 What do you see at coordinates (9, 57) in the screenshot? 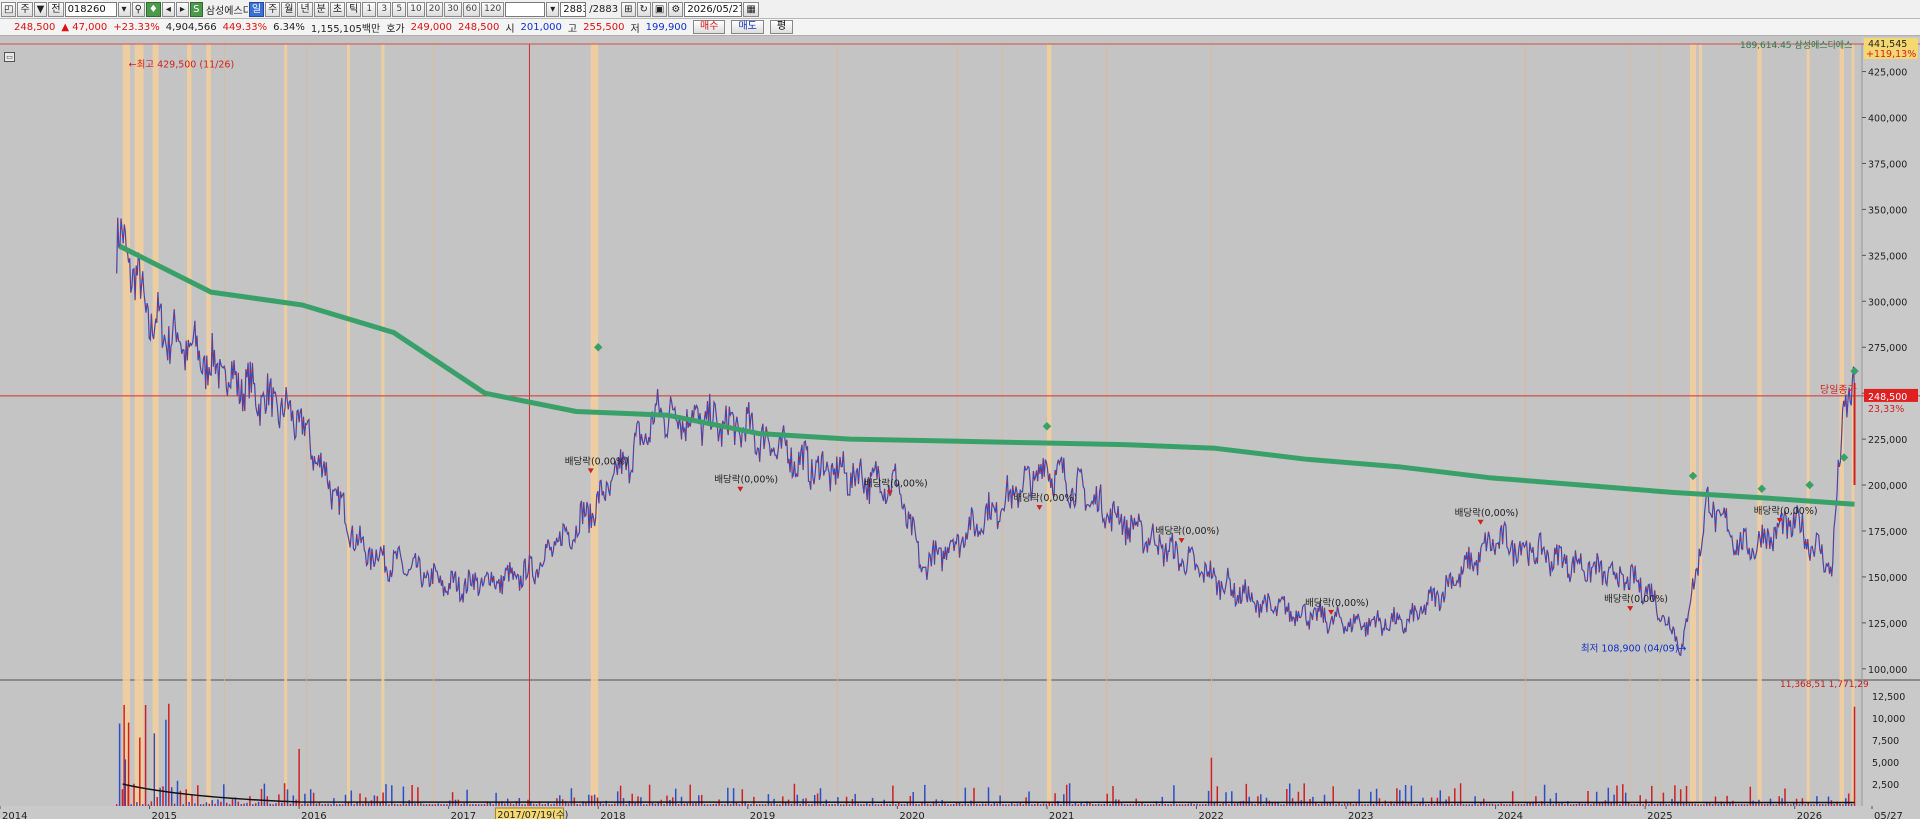
I see `chart-expand-icon: ▭` at bounding box center [9, 57].